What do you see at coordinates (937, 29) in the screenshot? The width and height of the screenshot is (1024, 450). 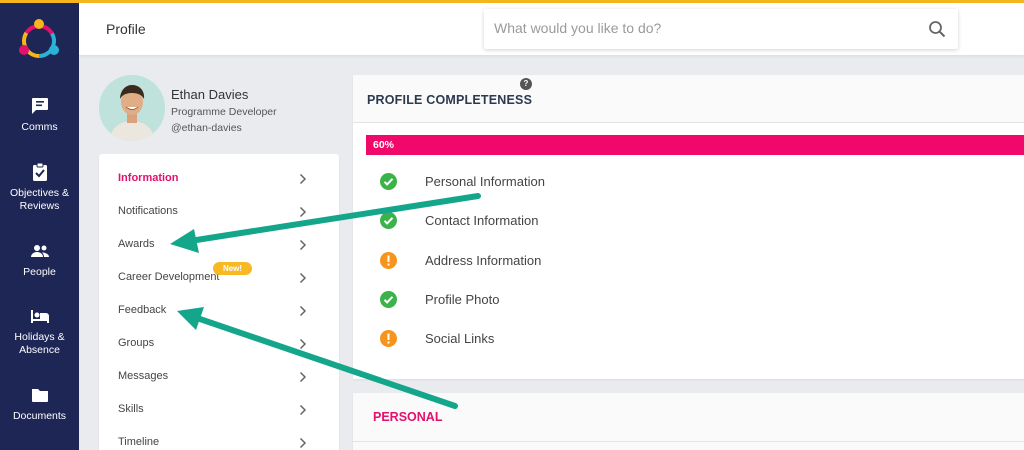 I see `search-icon` at bounding box center [937, 29].